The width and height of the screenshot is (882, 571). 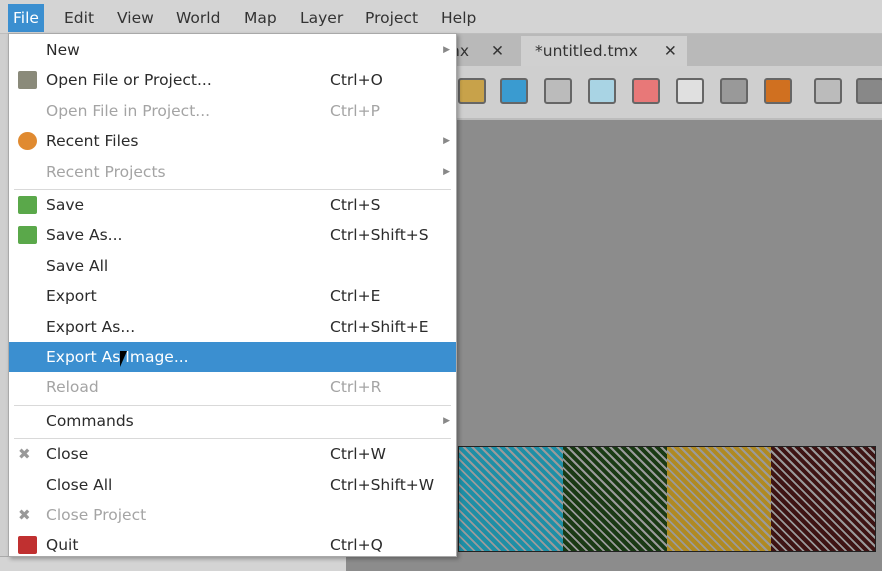 What do you see at coordinates (778, 91) in the screenshot?
I see `select-same-tile-icon` at bounding box center [778, 91].